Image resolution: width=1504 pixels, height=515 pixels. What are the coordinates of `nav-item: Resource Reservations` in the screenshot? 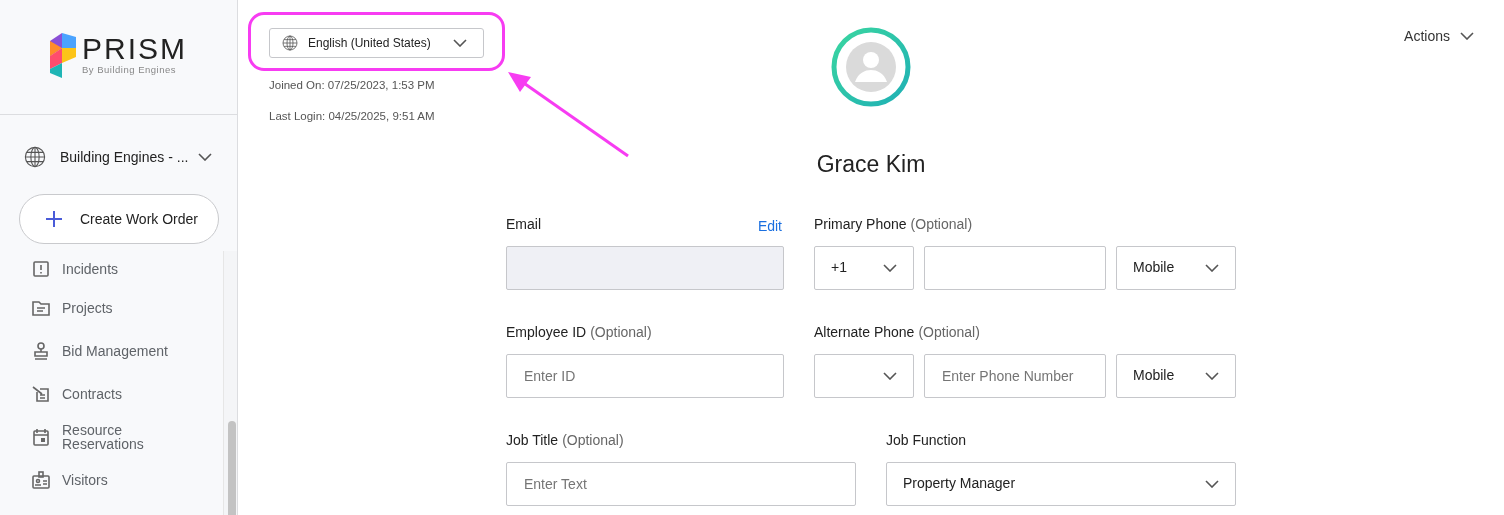 It's located at (111, 436).